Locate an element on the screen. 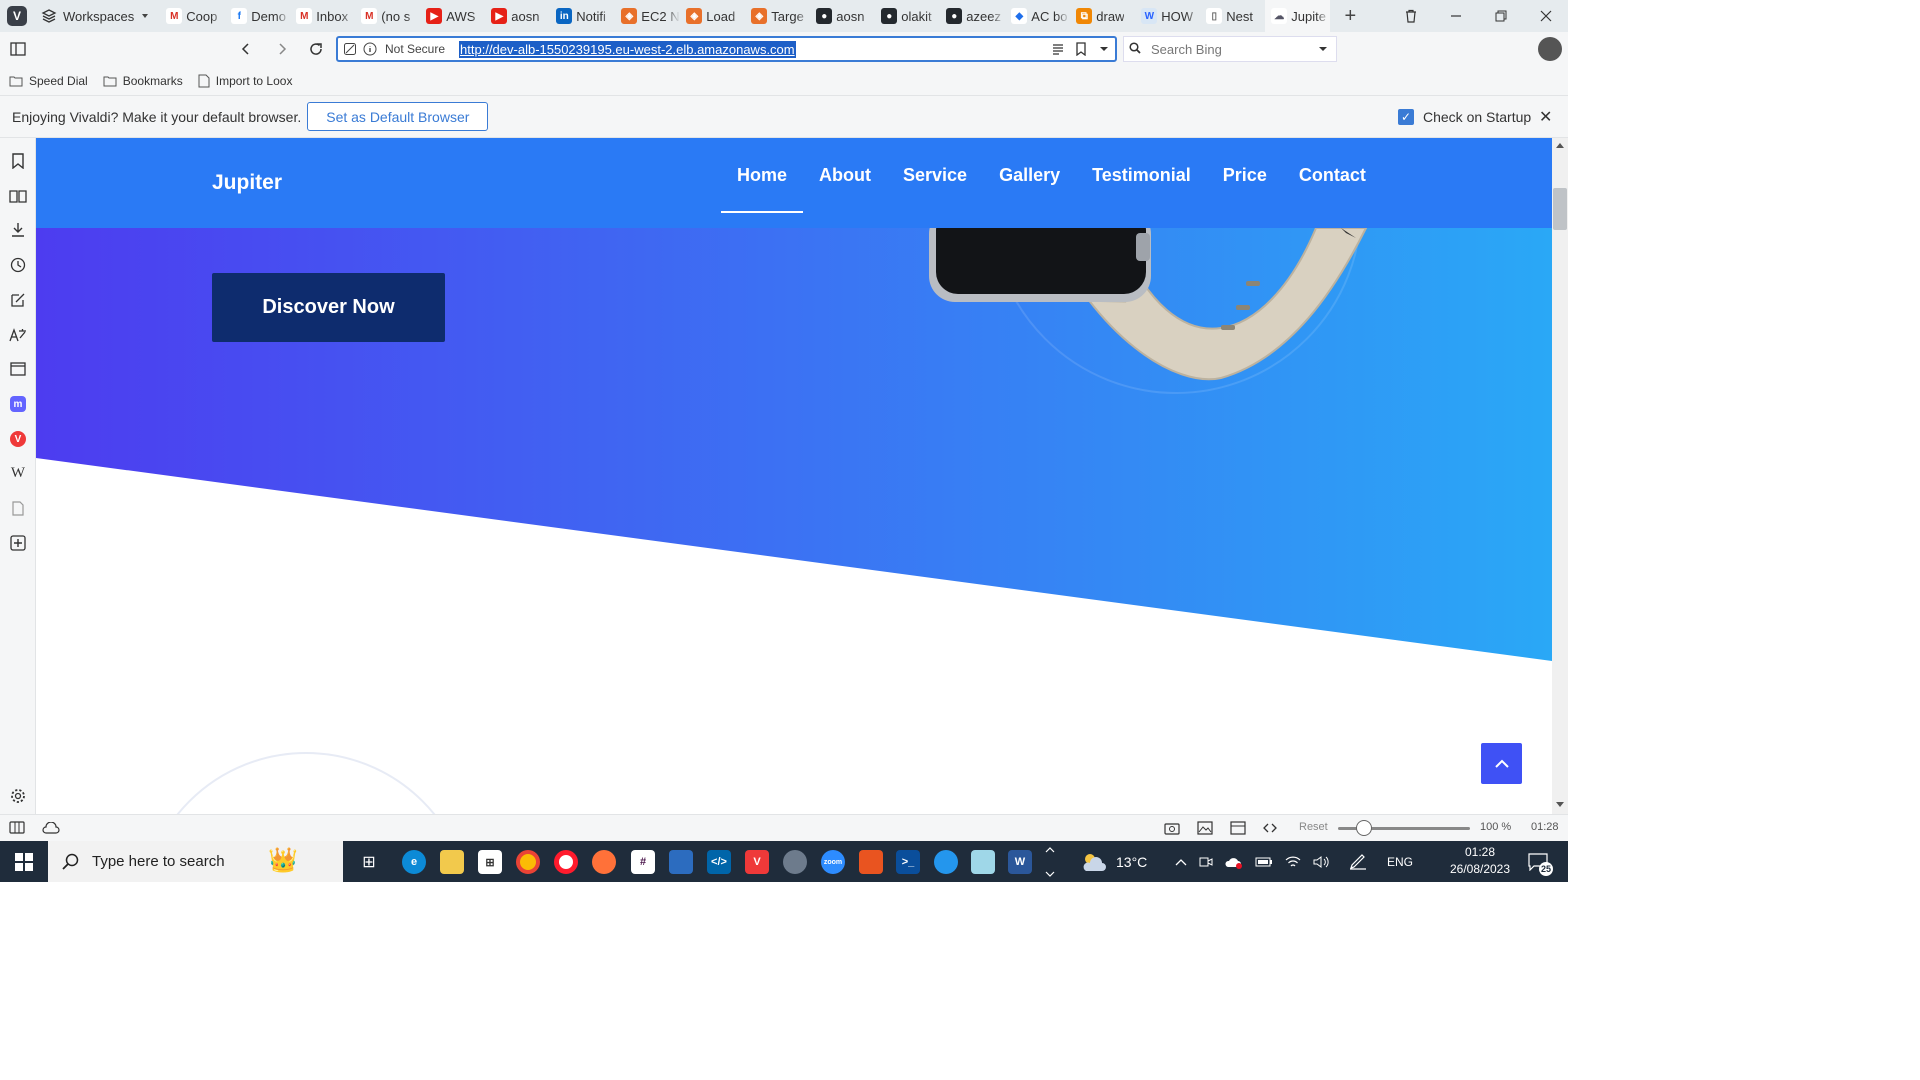  zoom-app-icon: zoom is located at coordinates (833, 862).